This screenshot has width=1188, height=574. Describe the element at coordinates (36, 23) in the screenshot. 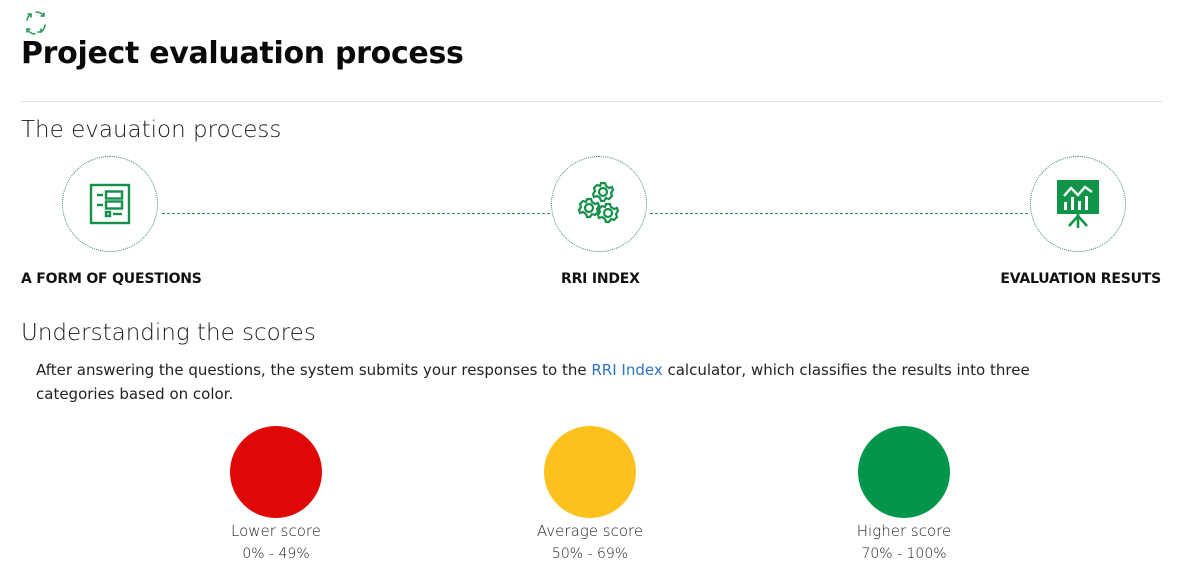

I see `refresh-cycle-icon` at that location.